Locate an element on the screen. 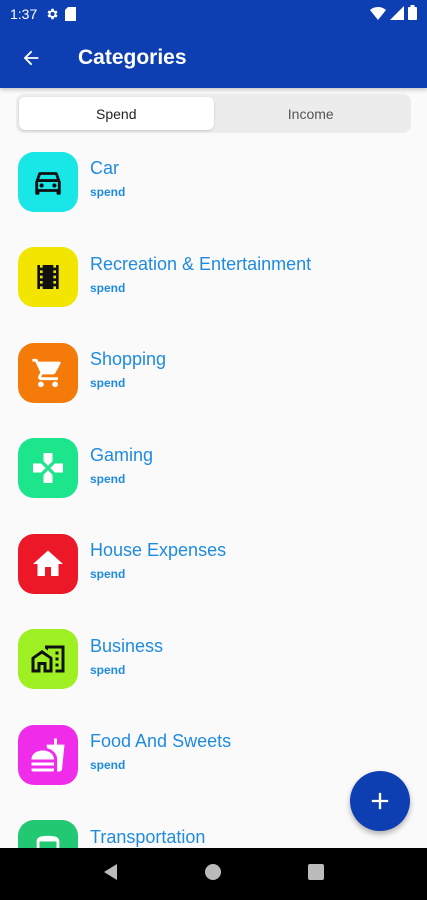 This screenshot has width=427, height=900. settings-icon is located at coordinates (52, 14).